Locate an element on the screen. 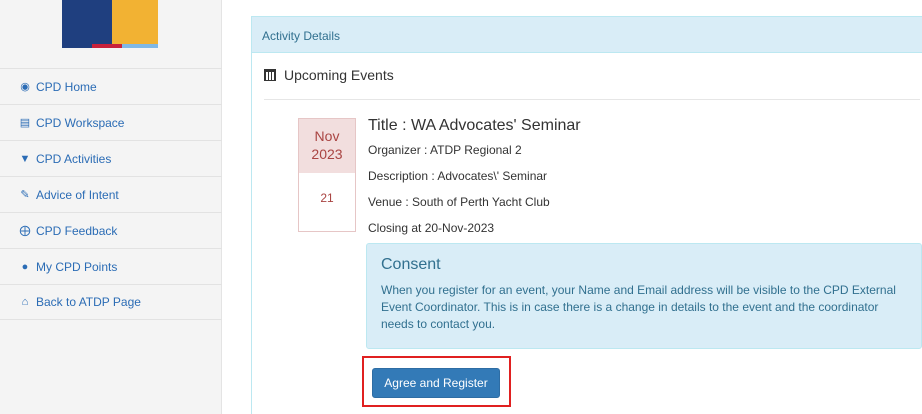 The width and height of the screenshot is (922, 414). event-month: Nov is located at coordinates (327, 136).